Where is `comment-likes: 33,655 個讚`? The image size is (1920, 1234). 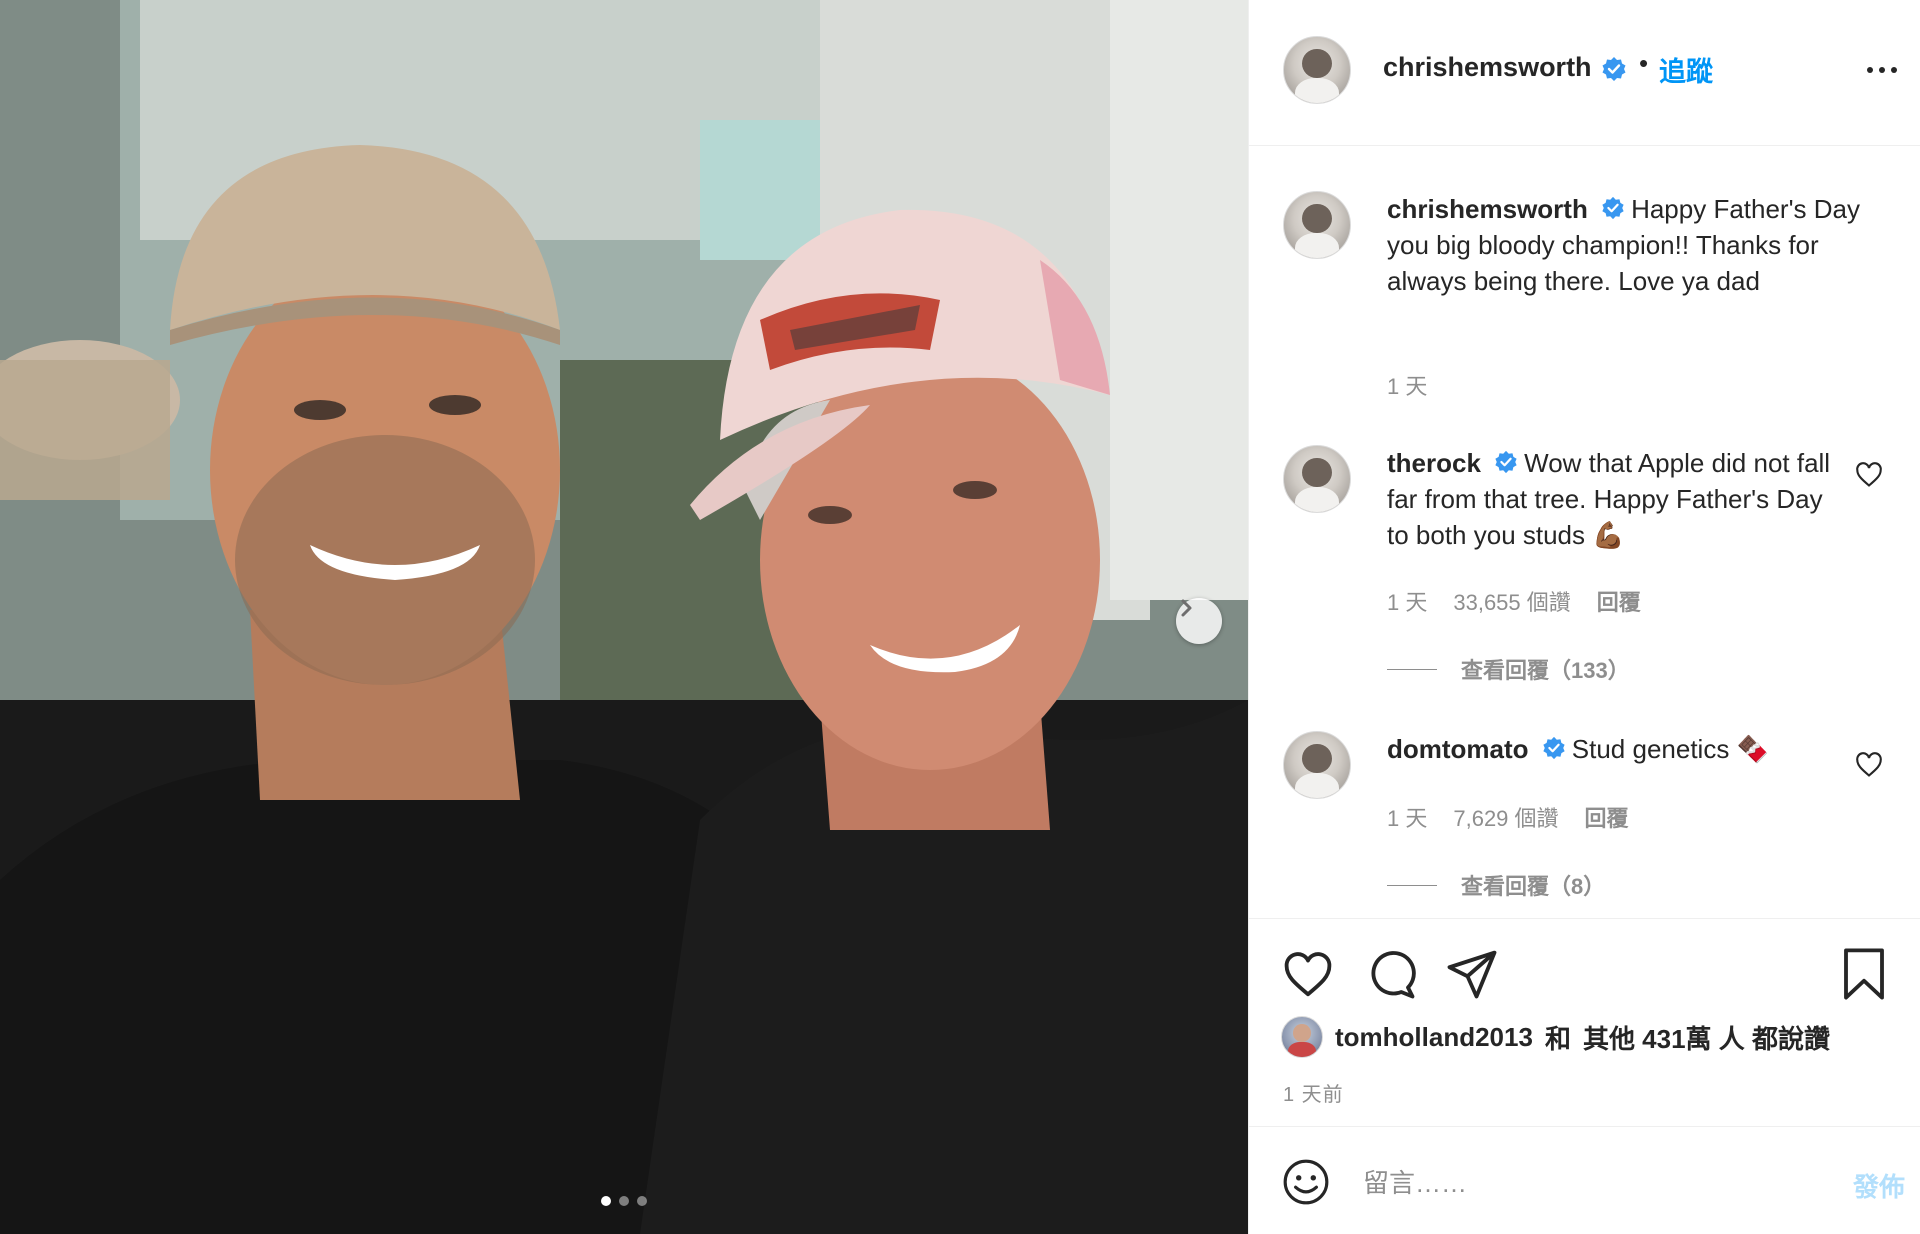
comment-likes: 33,655 個讚 is located at coordinates (1511, 601).